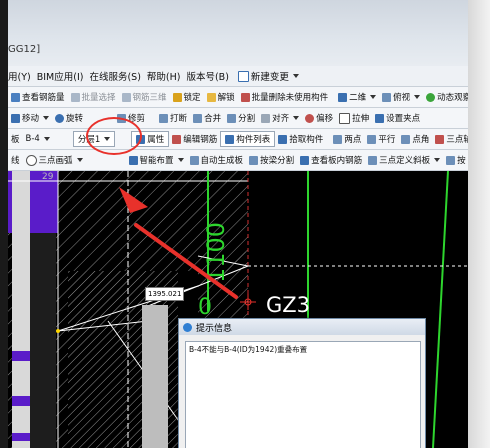 The width and height of the screenshot is (490, 448). I want to click on menu-item-online-service: 在线服务(S), so click(114, 76).